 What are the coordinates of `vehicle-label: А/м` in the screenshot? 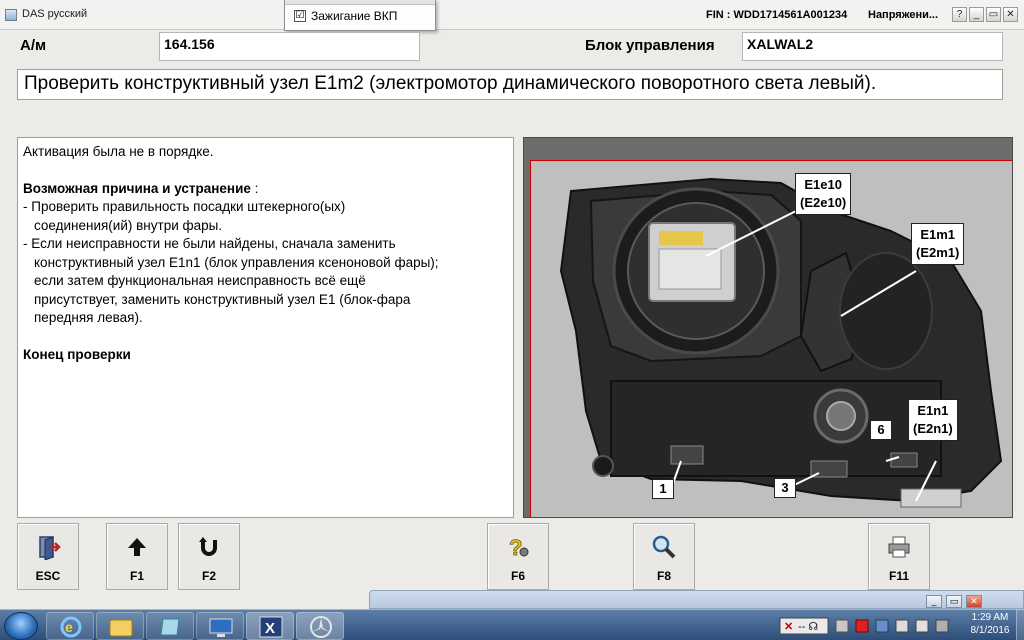 It's located at (33, 45).